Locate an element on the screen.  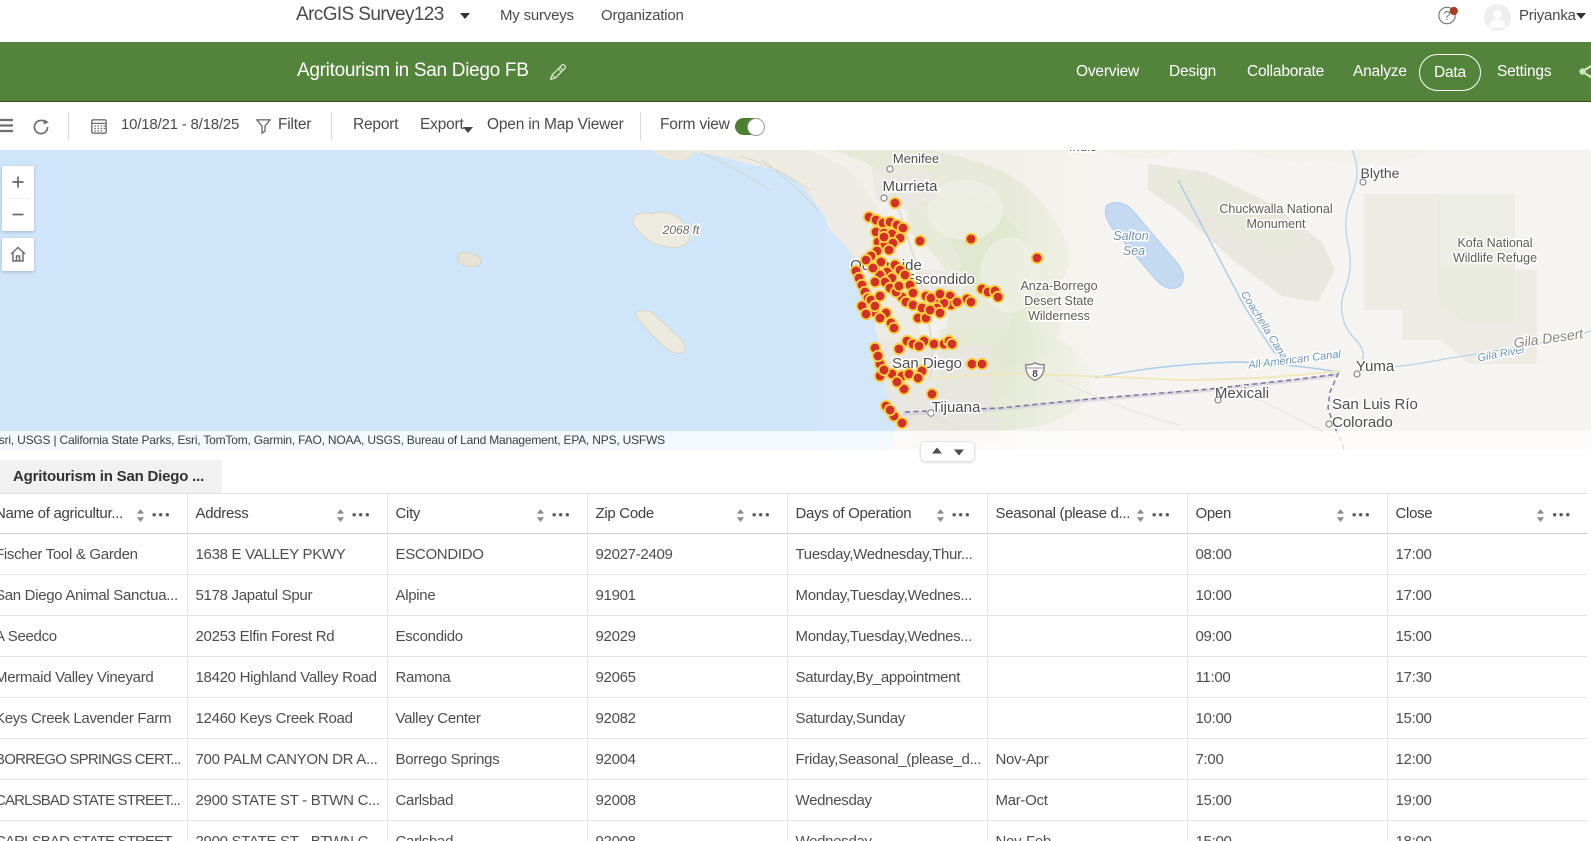
svg-text: Menifee is located at coordinates (916, 158).